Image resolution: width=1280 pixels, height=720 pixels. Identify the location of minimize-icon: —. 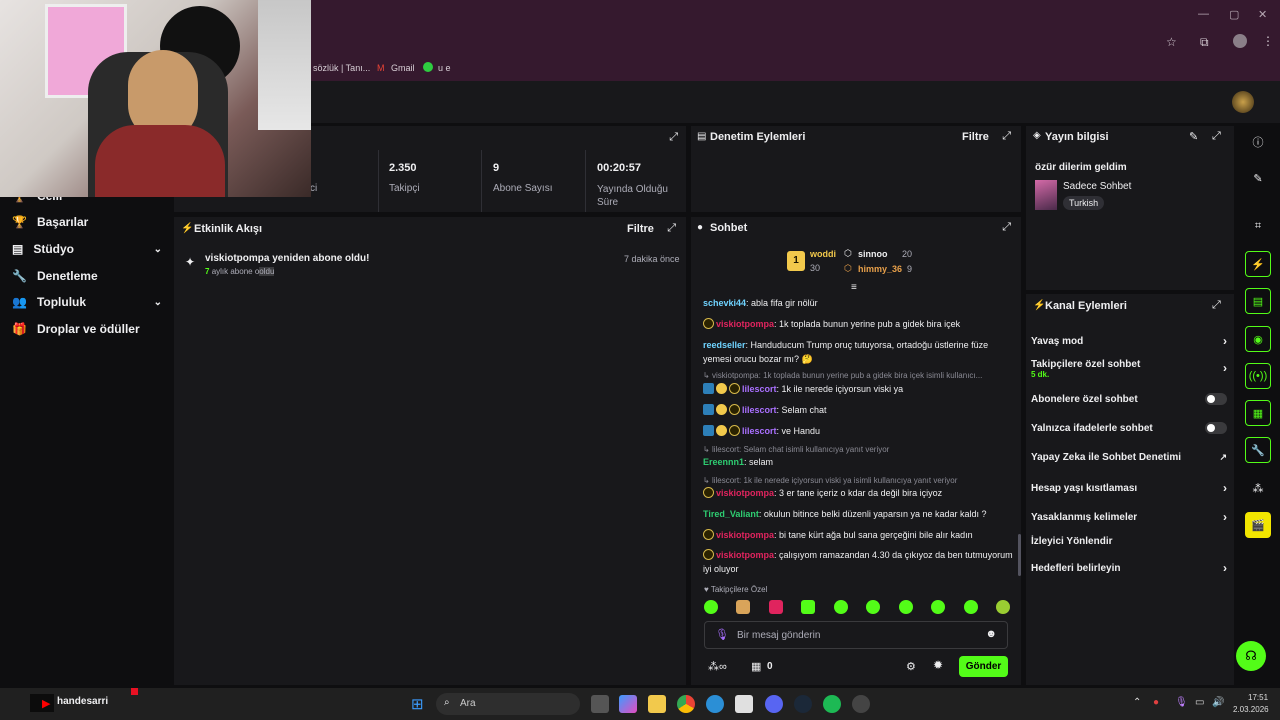
(1203, 14).